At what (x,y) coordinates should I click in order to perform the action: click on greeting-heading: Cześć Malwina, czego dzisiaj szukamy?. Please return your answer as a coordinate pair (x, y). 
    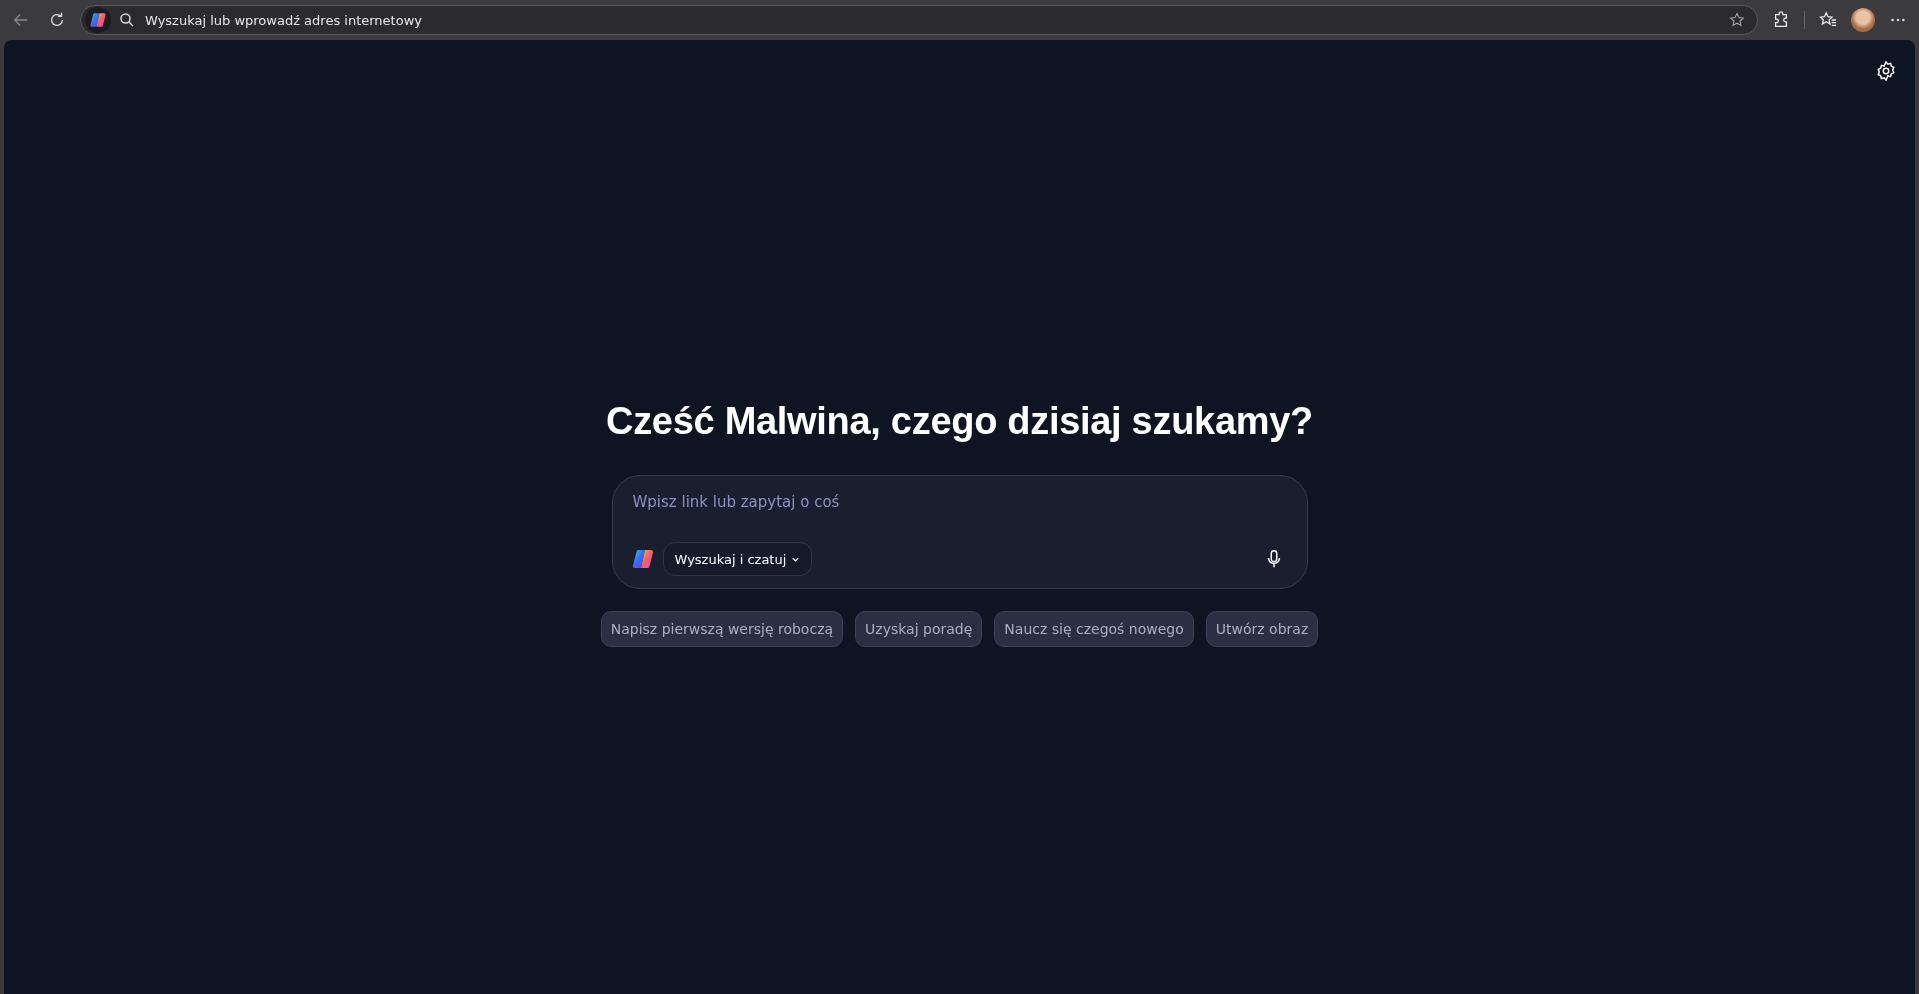
    Looking at the image, I should click on (959, 421).